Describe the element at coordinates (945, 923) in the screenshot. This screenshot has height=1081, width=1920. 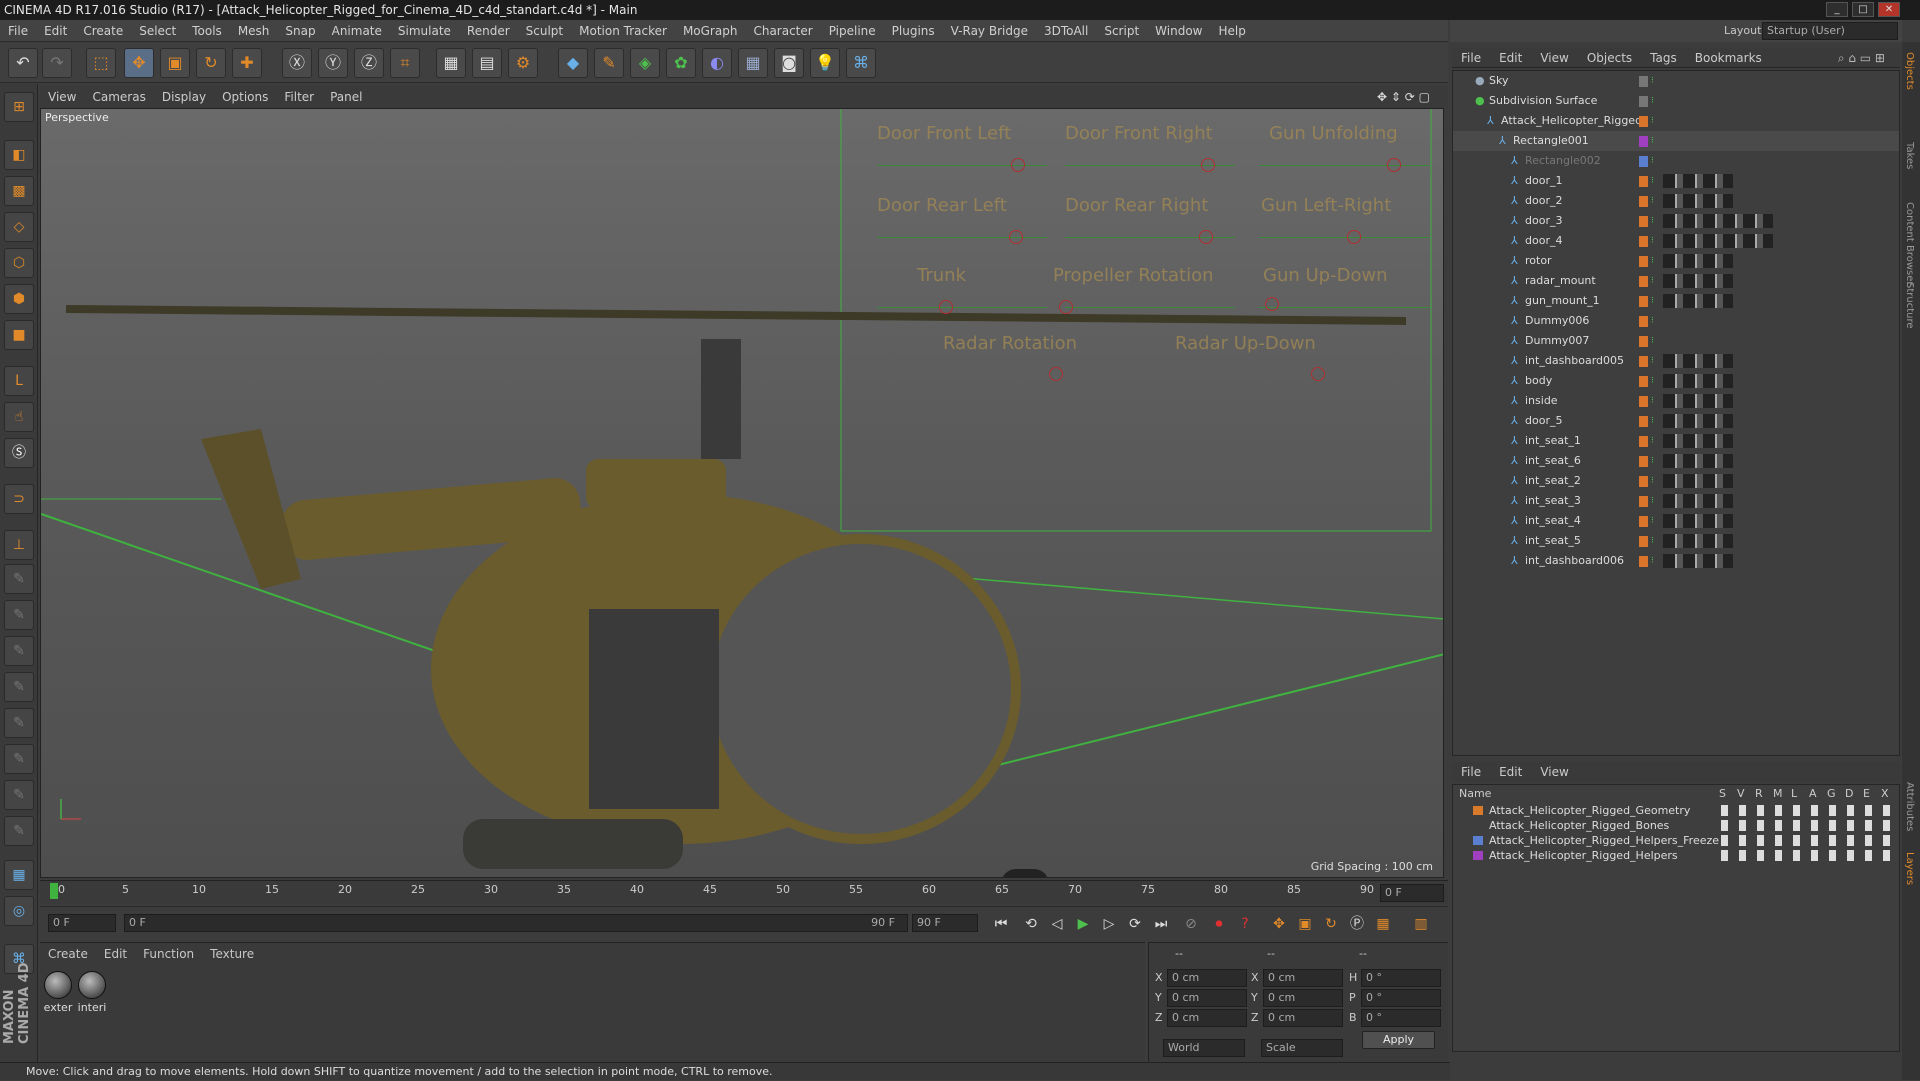
I see `end-frame-field: 90 F` at that location.